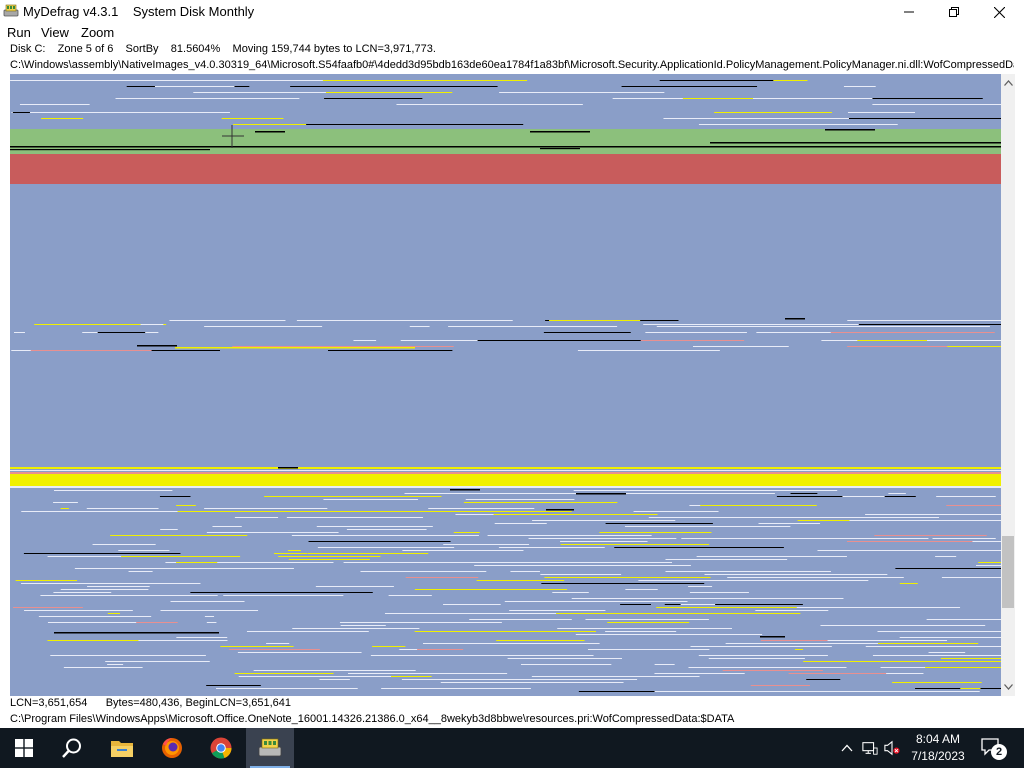 This screenshot has width=1024, height=768. Describe the element at coordinates (892, 748) in the screenshot. I see `volume-button` at that location.